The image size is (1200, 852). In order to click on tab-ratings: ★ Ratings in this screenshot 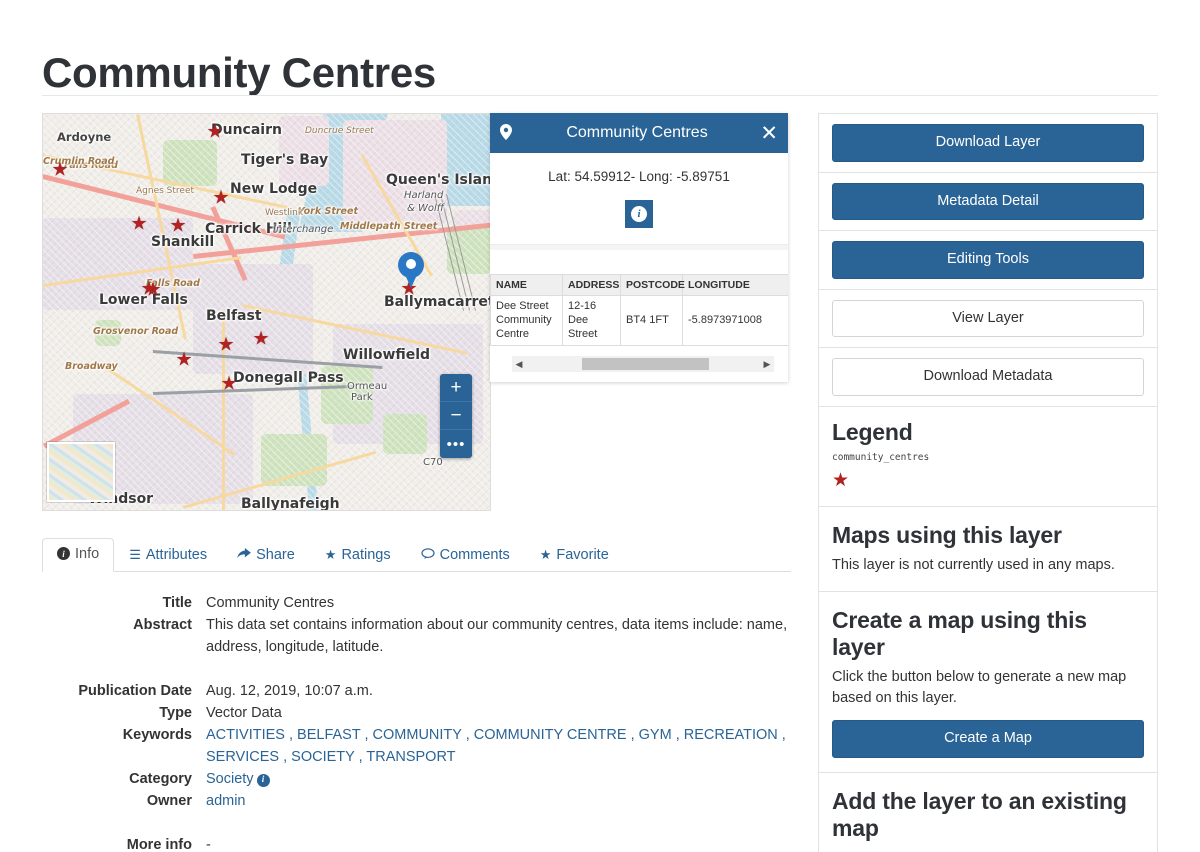, I will do `click(358, 556)`.